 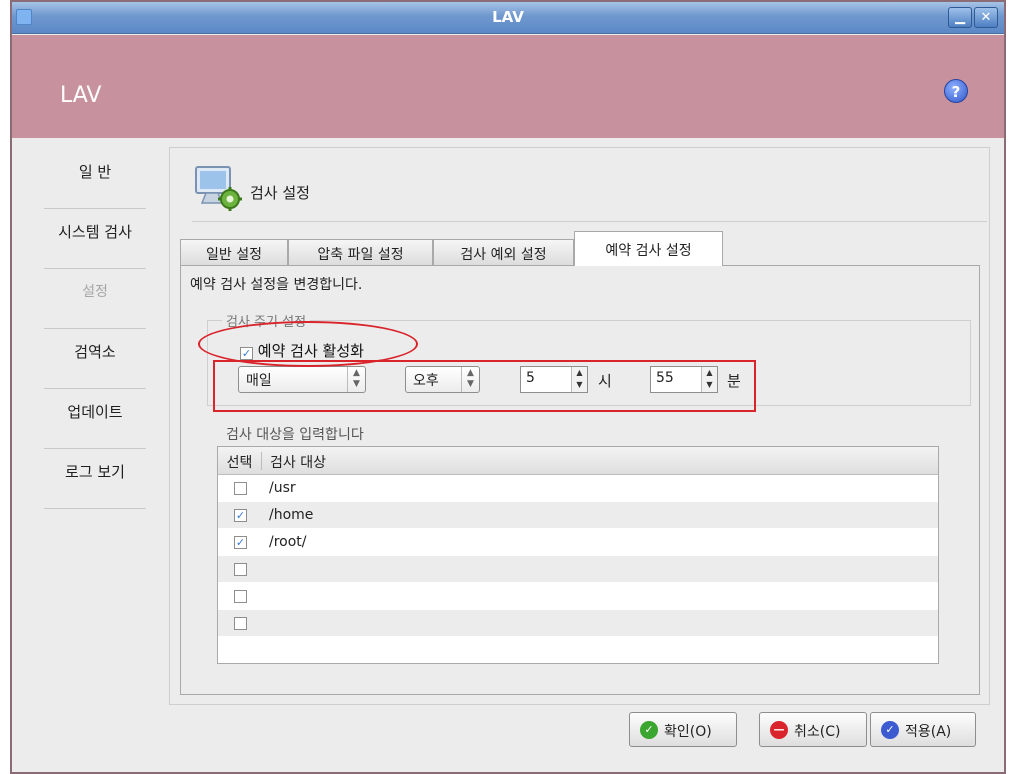 I want to click on sidebar-item-view-log: 로그 보기, so click(x=95, y=479).